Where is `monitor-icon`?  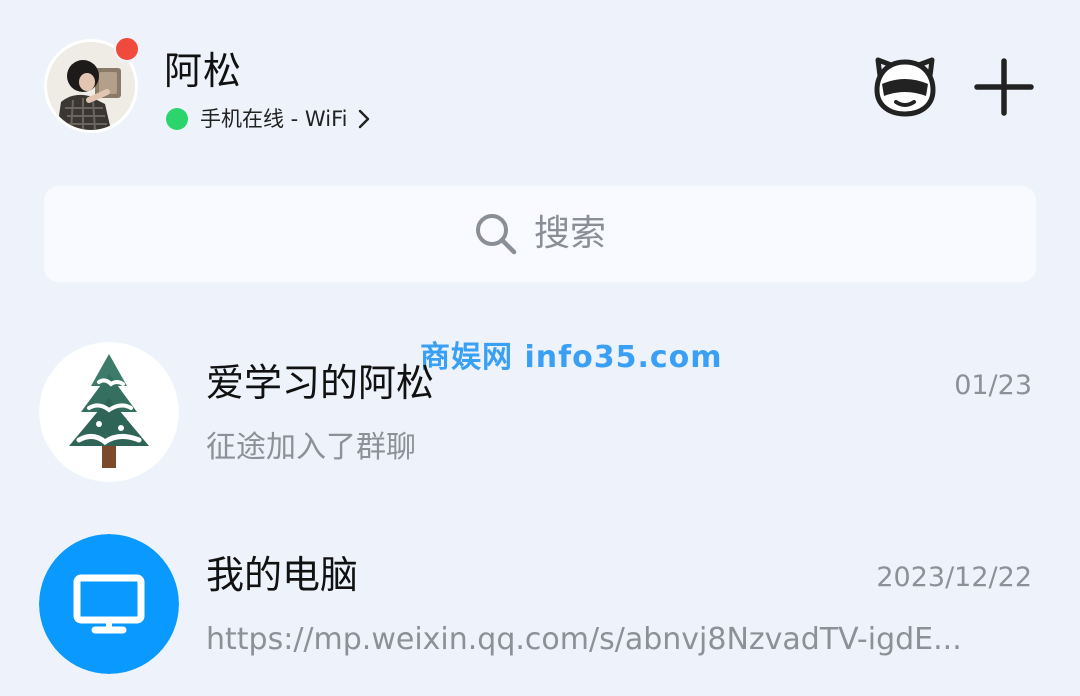
monitor-icon is located at coordinates (109, 604).